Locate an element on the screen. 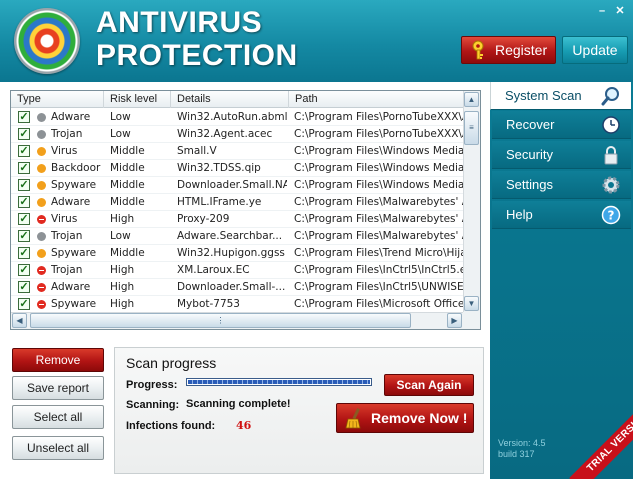 The height and width of the screenshot is (479, 633). sidebar-item-label: Security is located at coordinates (529, 154).